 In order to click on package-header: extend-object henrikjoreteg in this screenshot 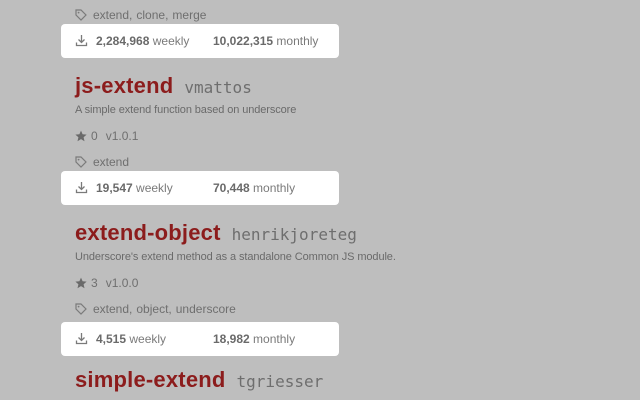, I will do `click(216, 233)`.